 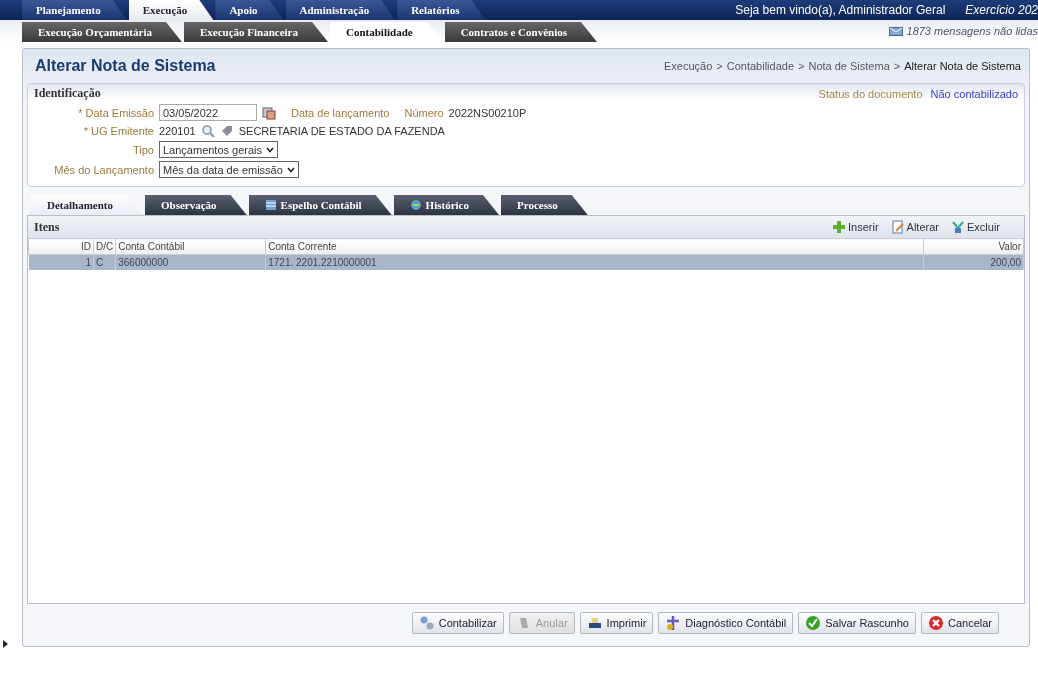 What do you see at coordinates (973, 246) in the screenshot?
I see `column-header: Valor` at bounding box center [973, 246].